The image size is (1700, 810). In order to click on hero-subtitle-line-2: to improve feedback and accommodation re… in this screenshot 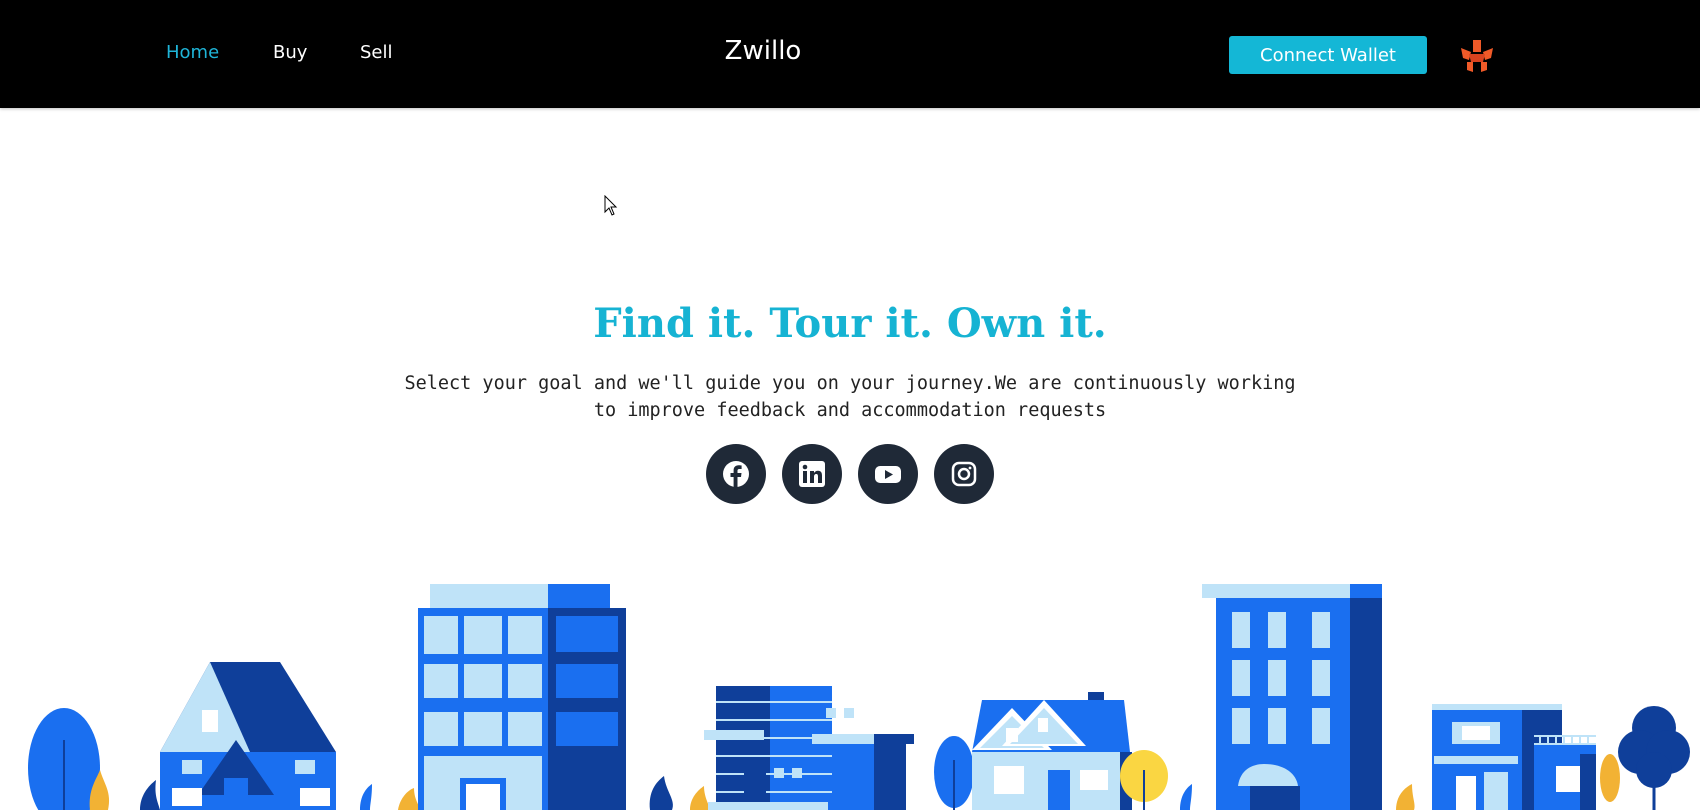, I will do `click(850, 410)`.